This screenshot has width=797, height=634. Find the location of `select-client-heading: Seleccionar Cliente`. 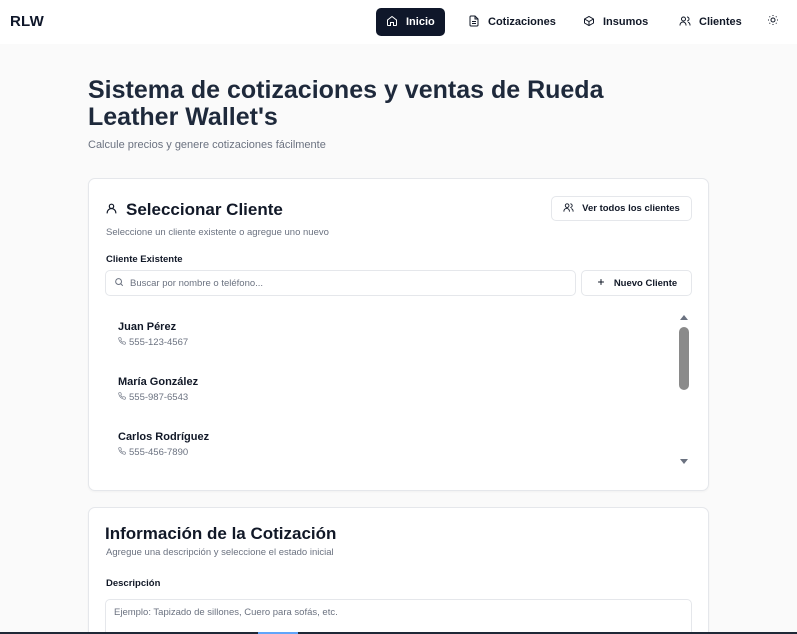

select-client-heading: Seleccionar Cliente is located at coordinates (194, 210).